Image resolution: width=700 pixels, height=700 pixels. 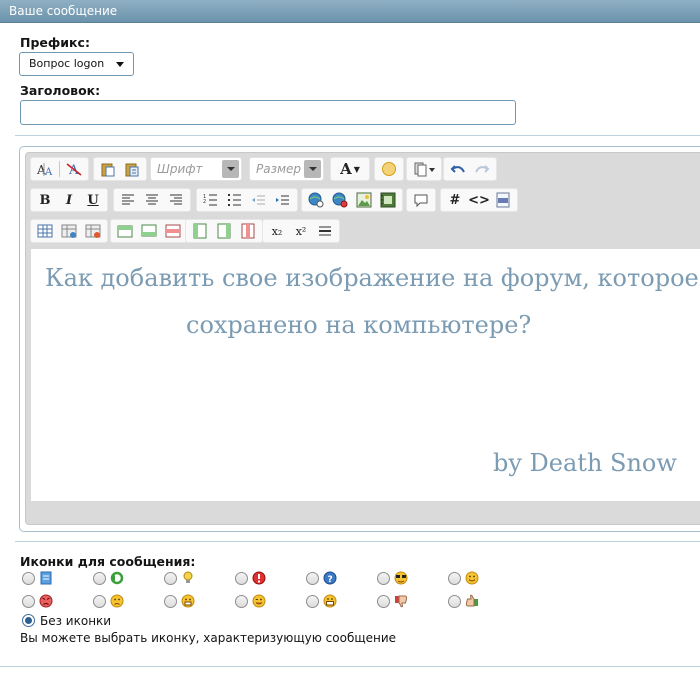 What do you see at coordinates (463, 601) in the screenshot?
I see `icon-option-thumbs-up` at bounding box center [463, 601].